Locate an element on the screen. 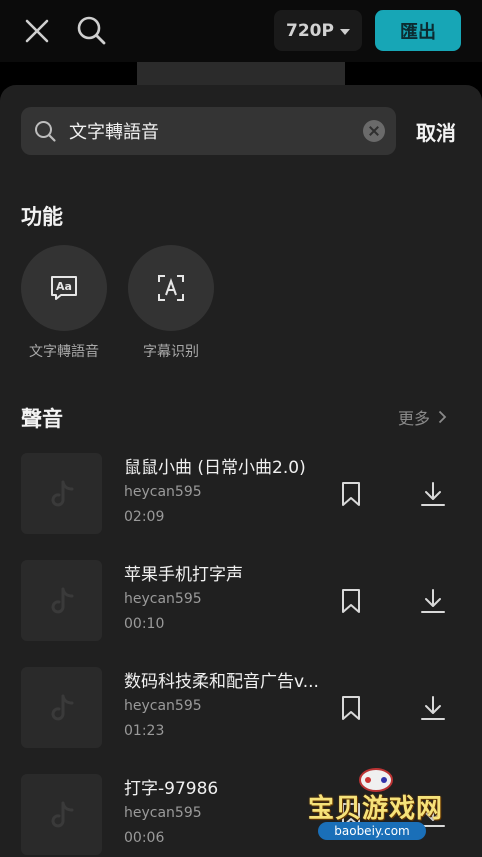 The image size is (482, 857). function-subtitle-recognition: 字幕识别 is located at coordinates (171, 303).